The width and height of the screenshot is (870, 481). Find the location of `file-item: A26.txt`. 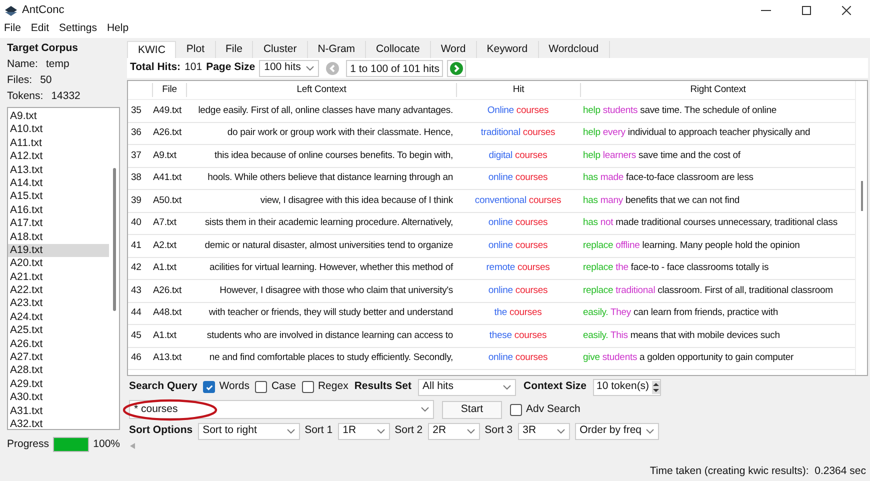

file-item: A26.txt is located at coordinates (58, 345).